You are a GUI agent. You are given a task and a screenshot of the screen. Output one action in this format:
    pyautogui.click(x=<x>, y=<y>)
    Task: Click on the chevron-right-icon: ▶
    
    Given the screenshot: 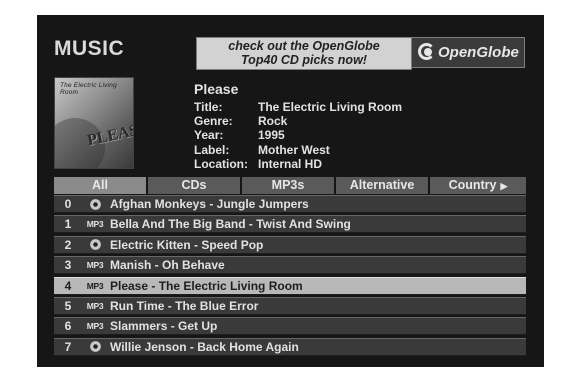 What is the action you would take?
    pyautogui.click(x=504, y=186)
    